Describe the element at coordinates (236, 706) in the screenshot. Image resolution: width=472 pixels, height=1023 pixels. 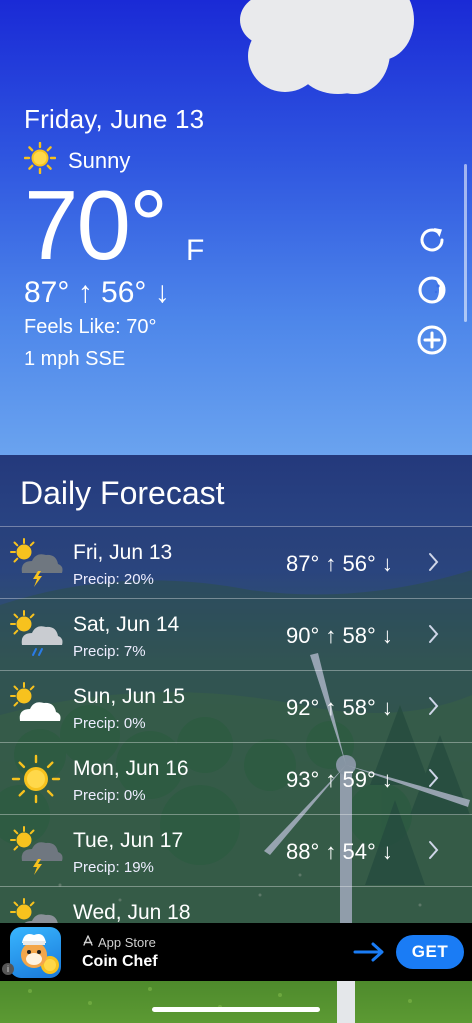
I see `forecast-row: Sun, Jun 15 Precip: 0% 92° ↑ 58° ↓` at that location.